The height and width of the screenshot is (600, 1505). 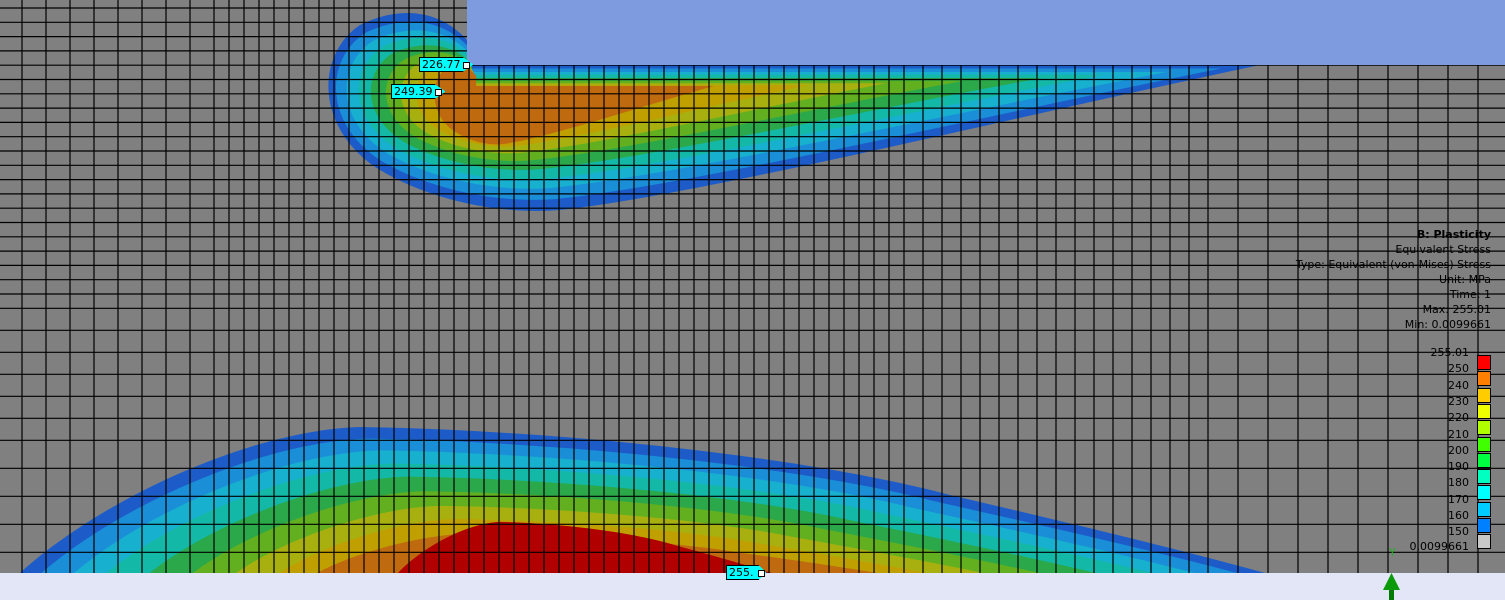 What do you see at coordinates (1447, 324) in the screenshot?
I see `legend-min: Min: 0.0099661` at bounding box center [1447, 324].